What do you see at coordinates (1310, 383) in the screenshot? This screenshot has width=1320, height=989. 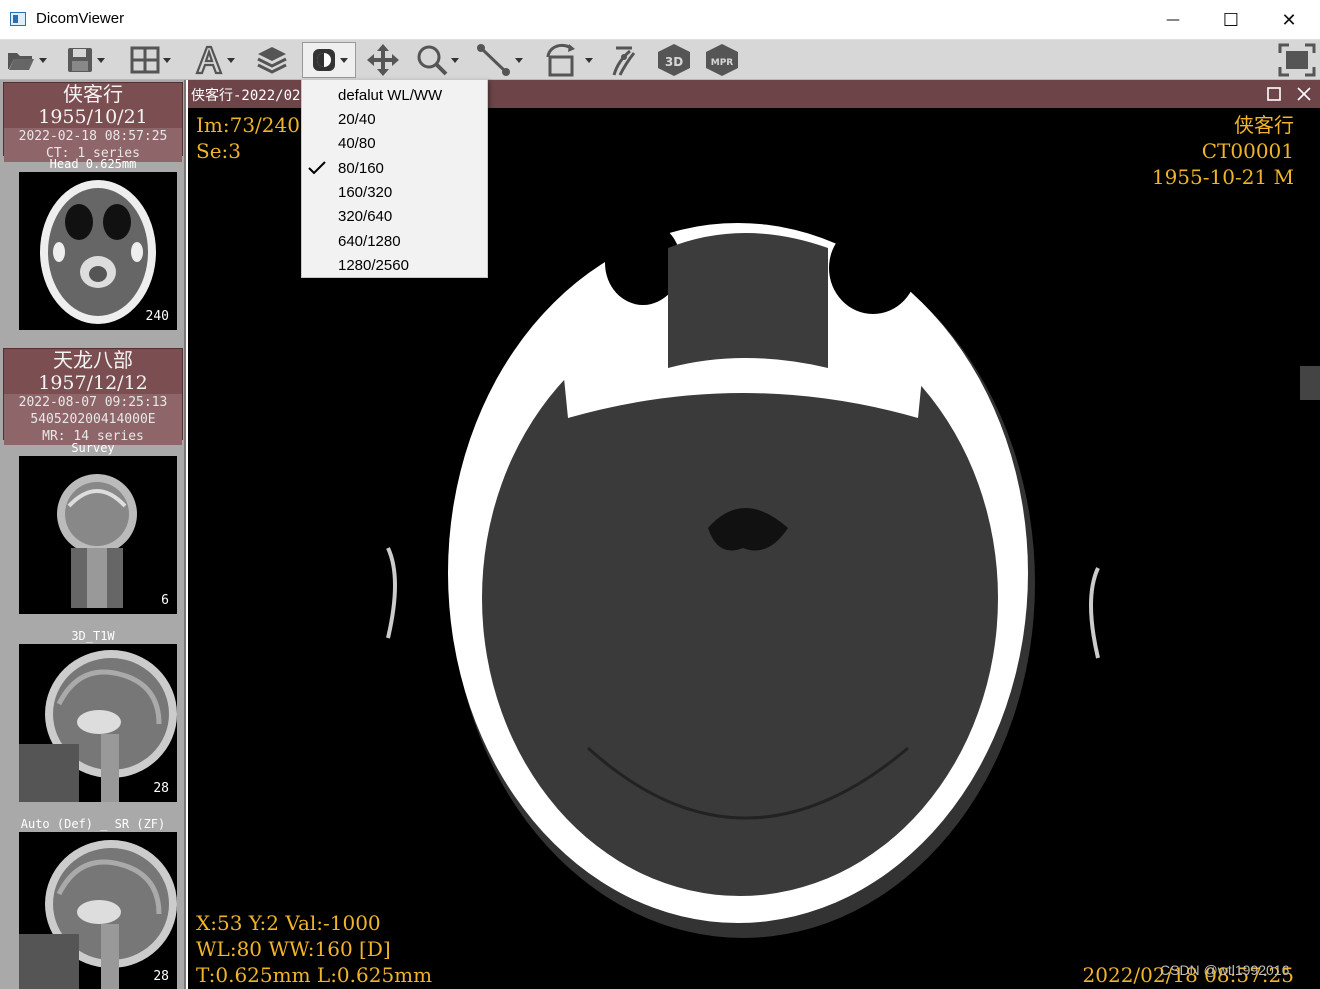 I see `scrollbar-thumb` at bounding box center [1310, 383].